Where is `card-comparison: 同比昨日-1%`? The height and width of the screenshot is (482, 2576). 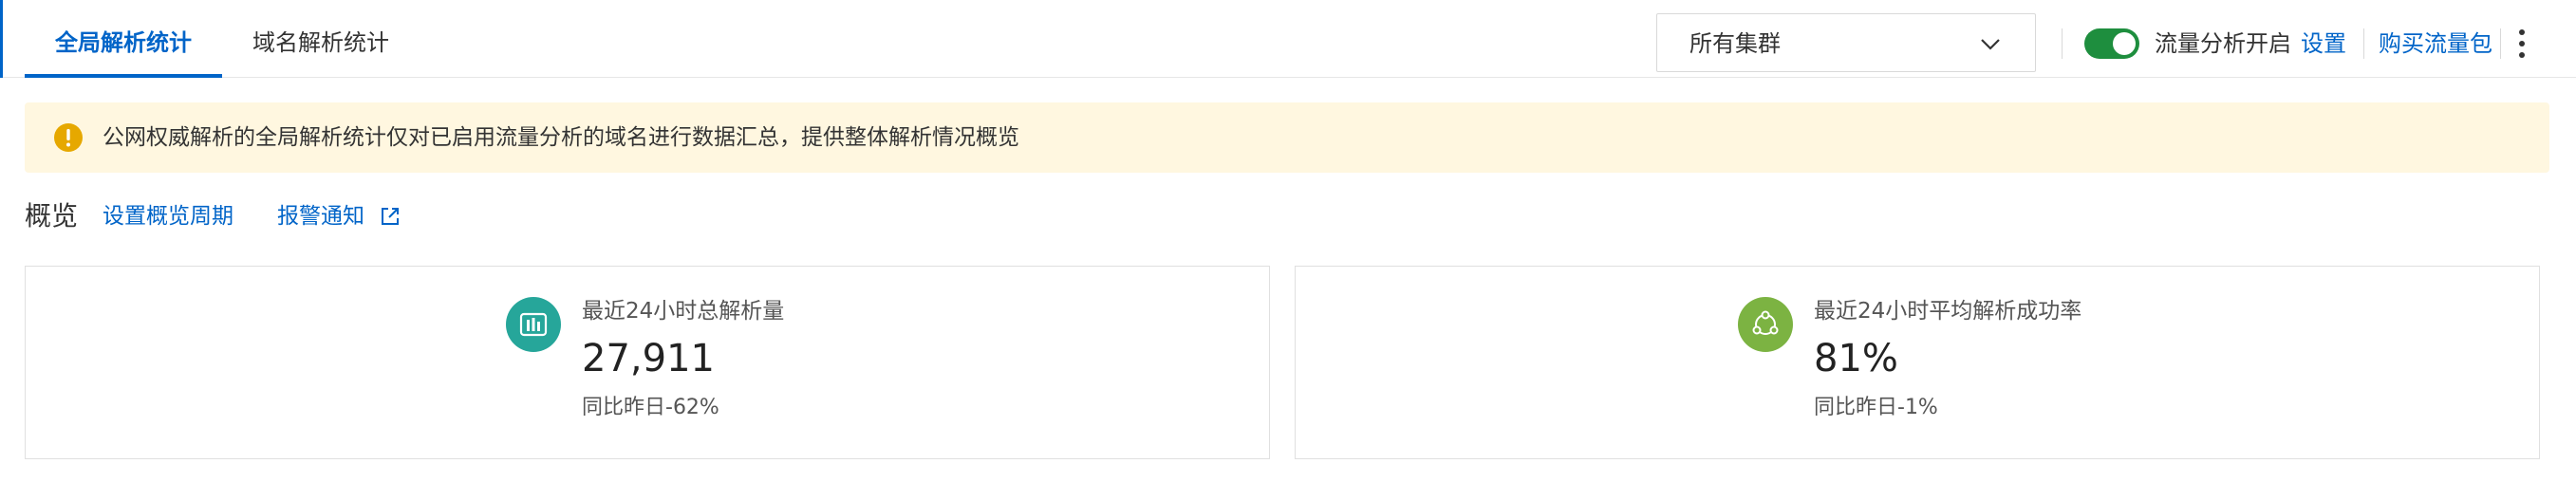 card-comparison: 同比昨日-1% is located at coordinates (1876, 407).